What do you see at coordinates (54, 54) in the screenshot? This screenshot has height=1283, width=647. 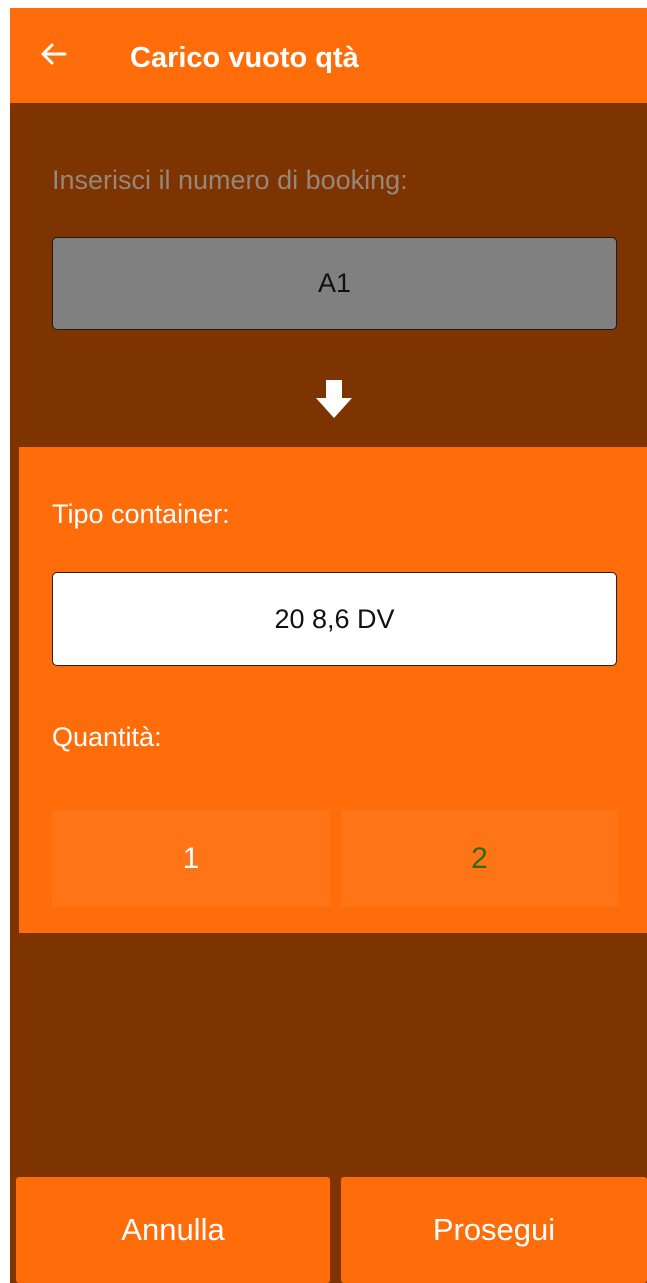 I see `arrow-left-icon` at bounding box center [54, 54].